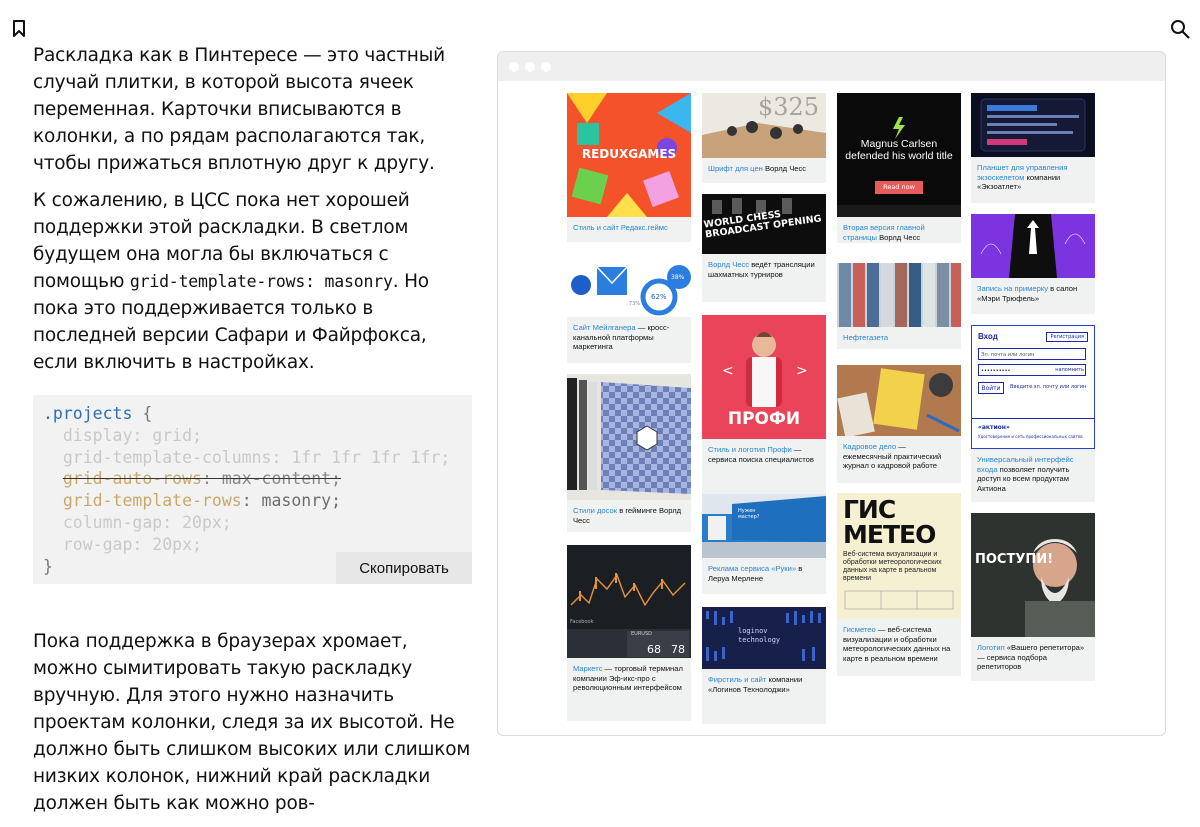 The height and width of the screenshot is (827, 1200). I want to click on project-card-reduxgames: REDUXGAMES Стиль и сайт Редакс.геймс, so click(629, 167).